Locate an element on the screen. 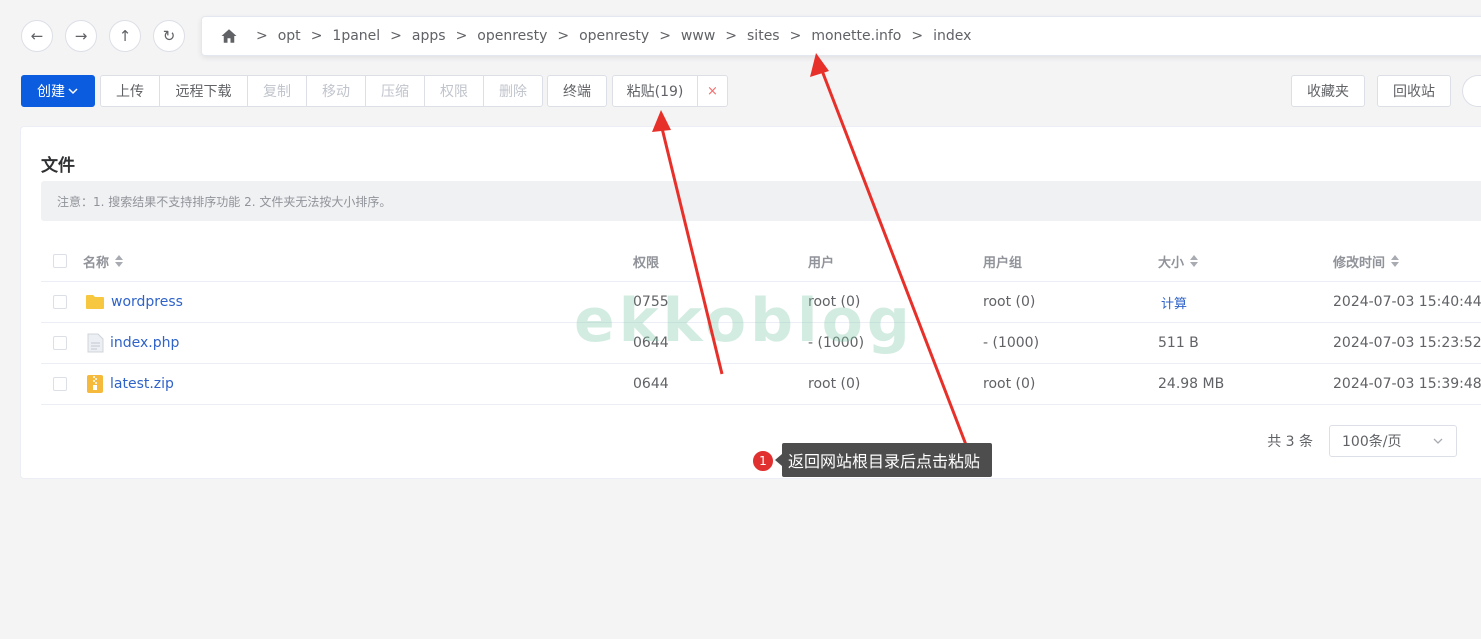 The height and width of the screenshot is (639, 1481). arrow-left-icon: ← is located at coordinates (37, 36).